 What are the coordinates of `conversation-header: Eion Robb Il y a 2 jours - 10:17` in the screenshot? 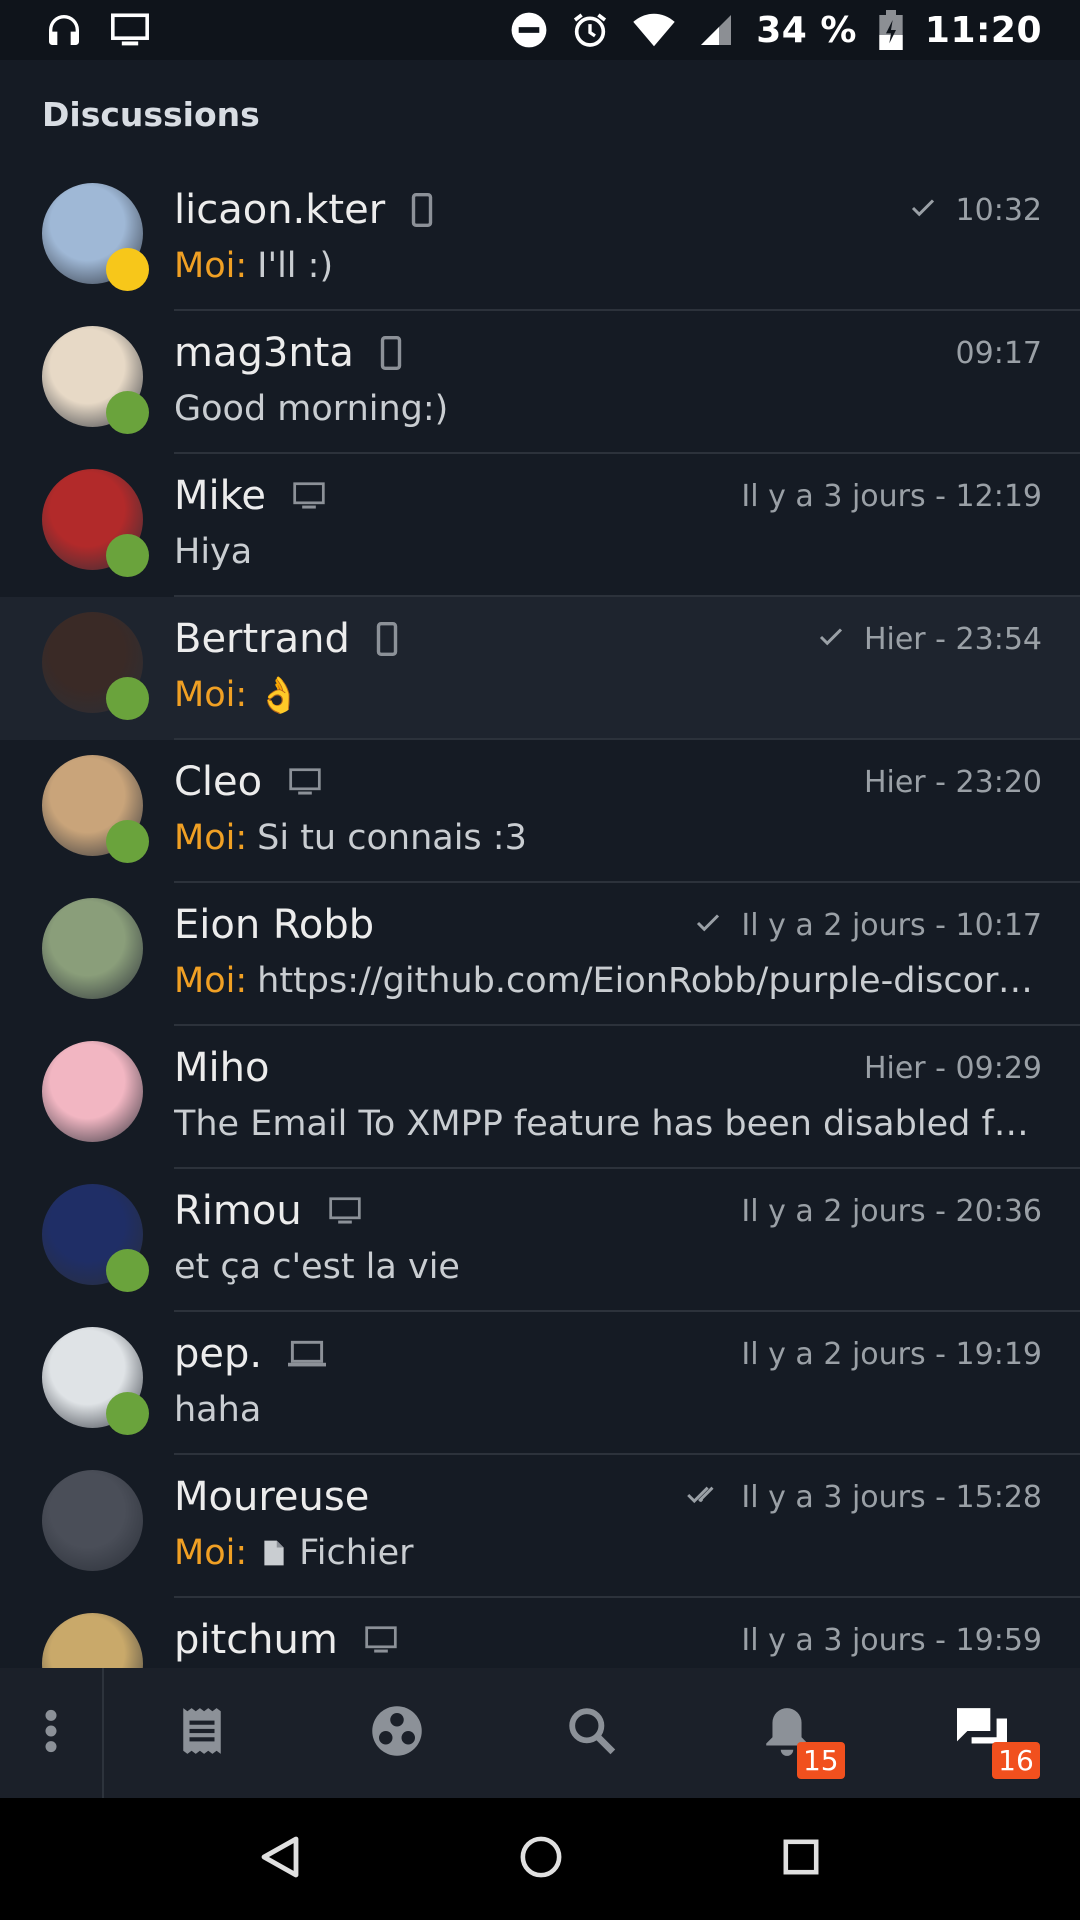 It's located at (608, 925).